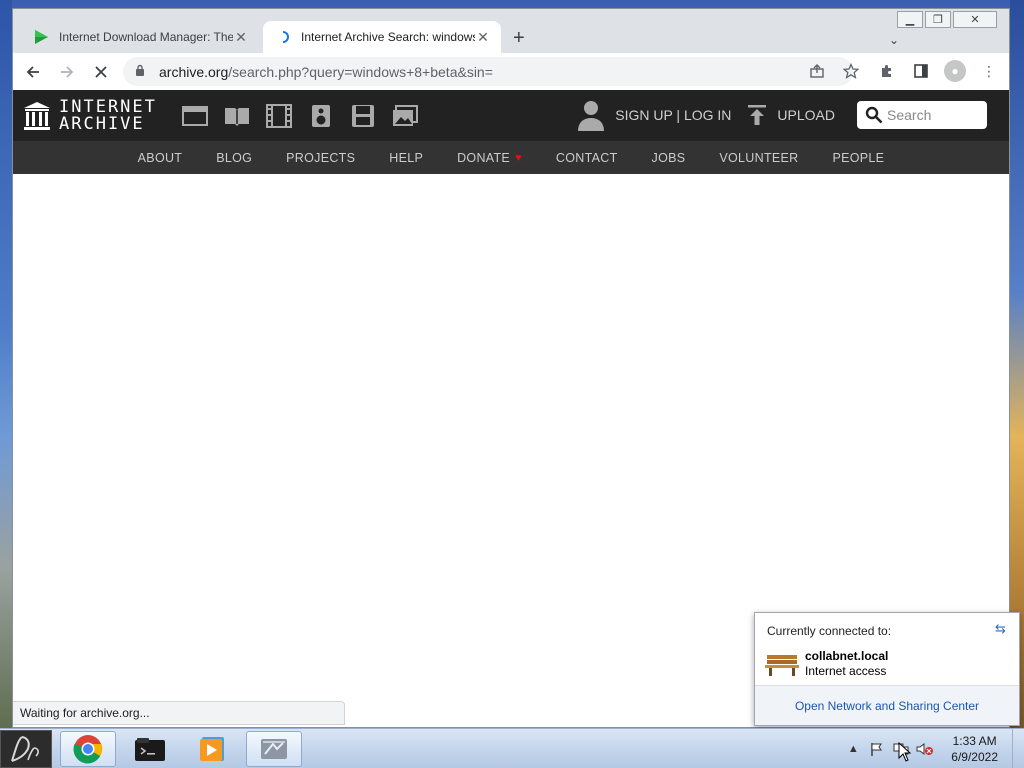 Image resolution: width=1024 pixels, height=768 pixels. I want to click on refresh-arrows-icon: ⇆, so click(1003, 628).